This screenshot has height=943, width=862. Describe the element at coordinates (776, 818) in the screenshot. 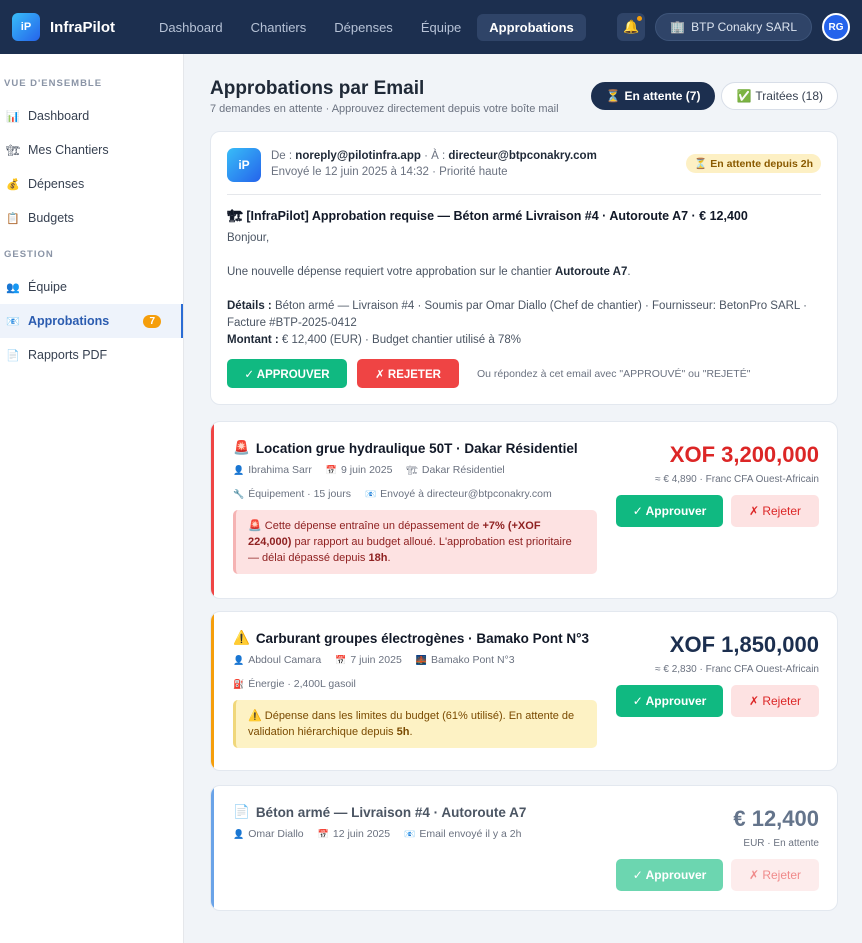

I see `request-amount: € 12,400` at that location.